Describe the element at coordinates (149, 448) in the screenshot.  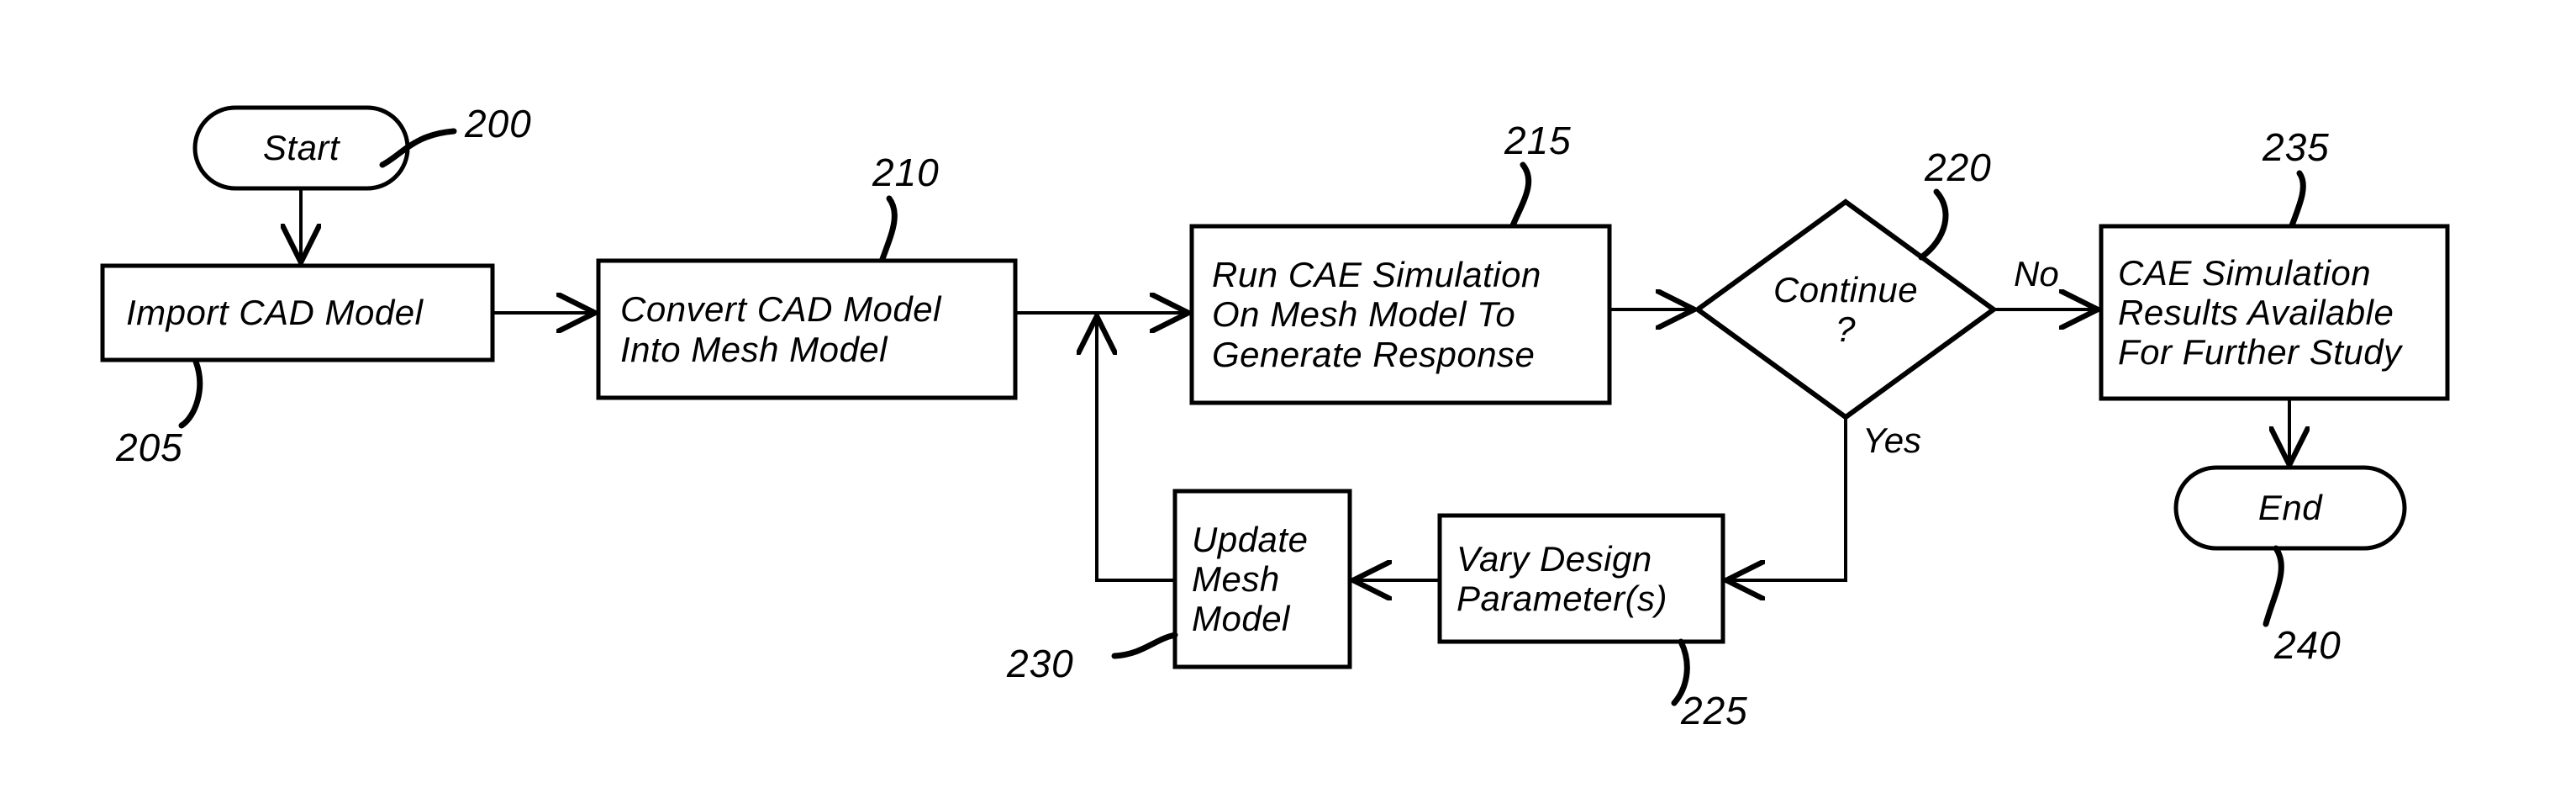
I see `ref-numeral-205: 205` at that location.